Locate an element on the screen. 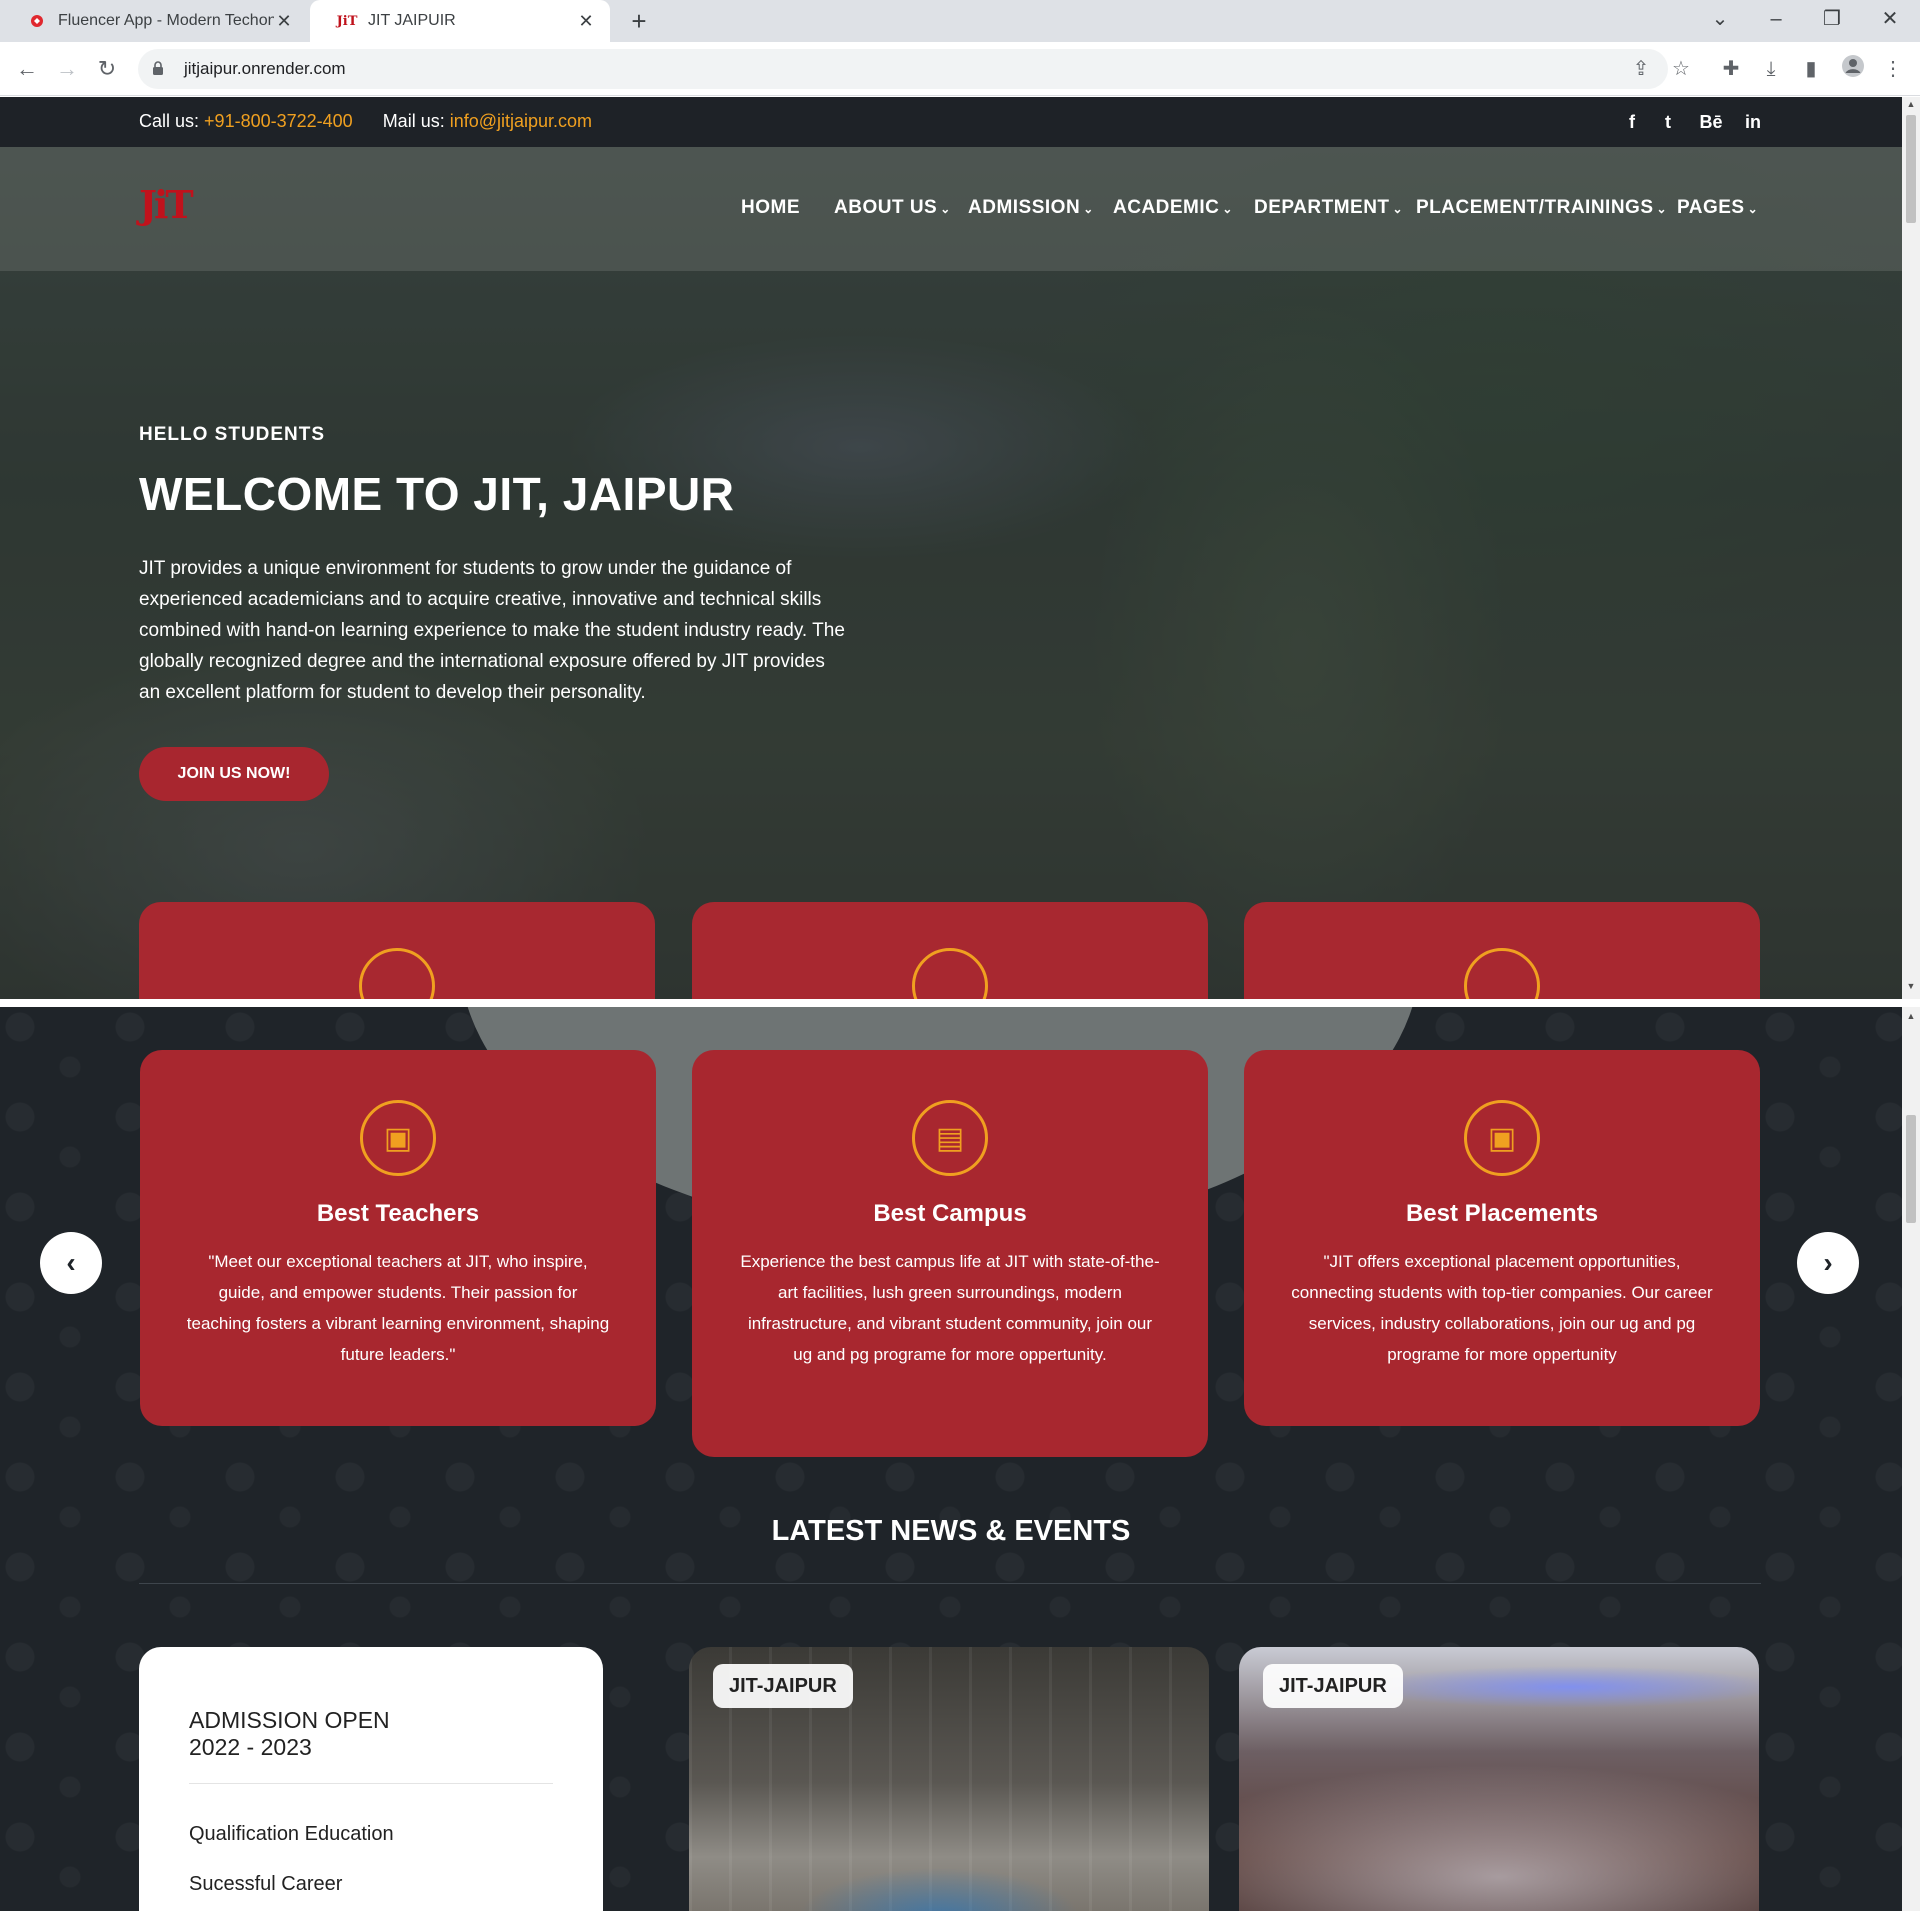  feature-title: Best Placements is located at coordinates (1502, 1213).